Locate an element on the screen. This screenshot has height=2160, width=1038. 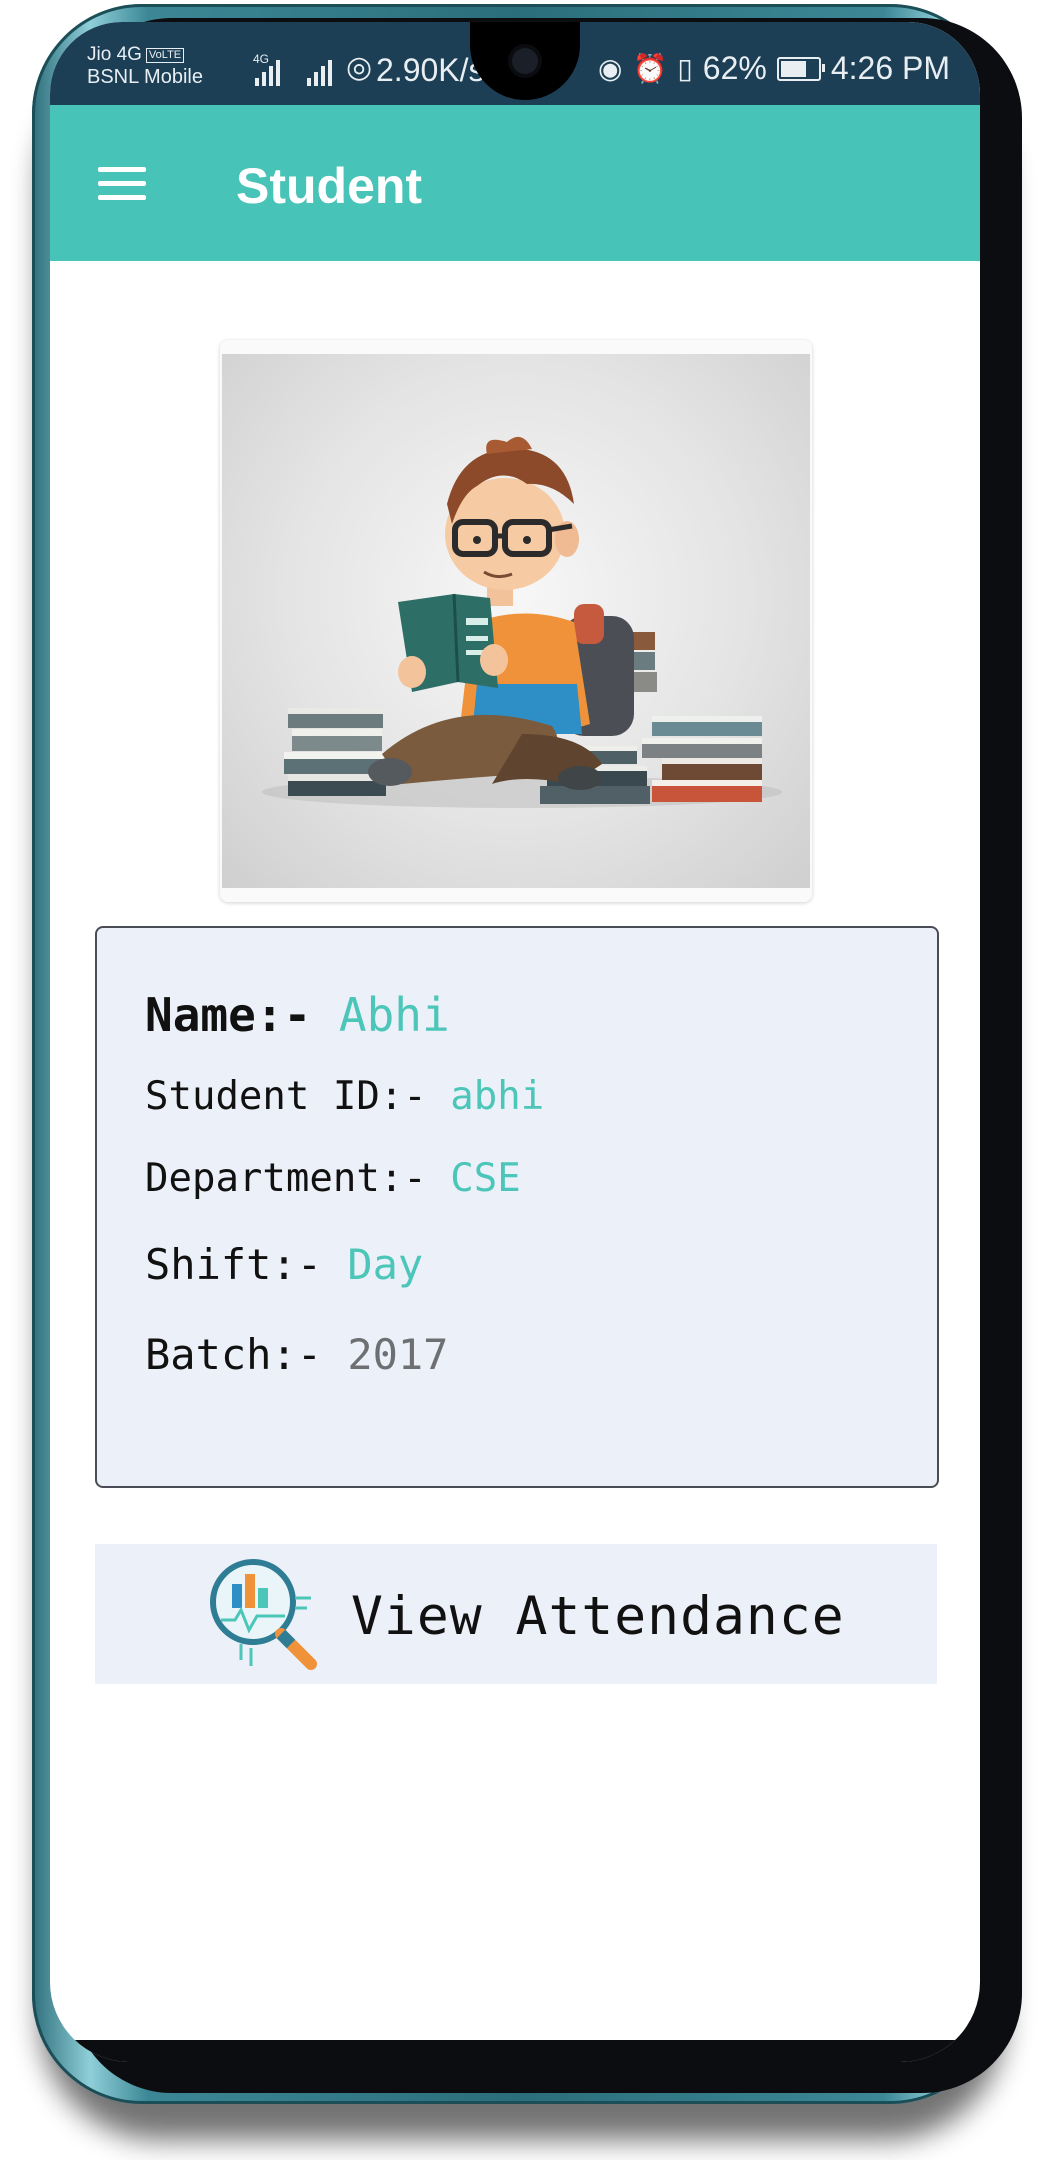
net-speed: 2.90K/s is located at coordinates (430, 70).